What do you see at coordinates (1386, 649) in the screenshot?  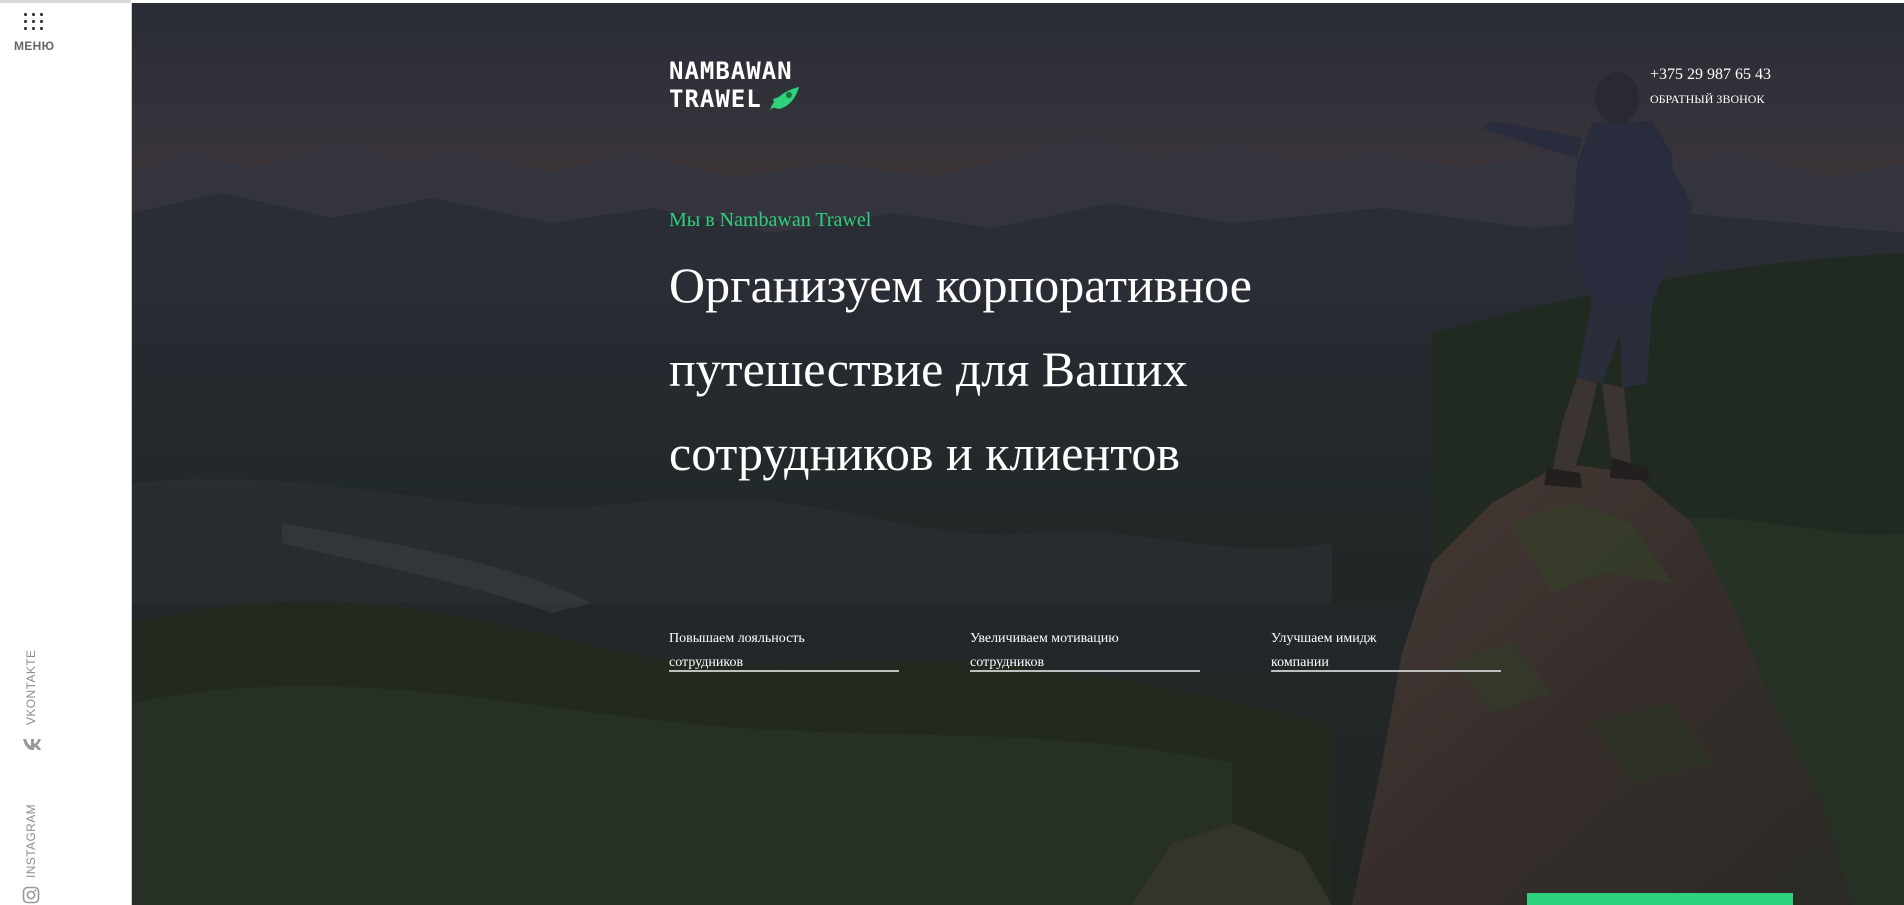 I see `feature-image: Улучшаем имидж компании` at bounding box center [1386, 649].